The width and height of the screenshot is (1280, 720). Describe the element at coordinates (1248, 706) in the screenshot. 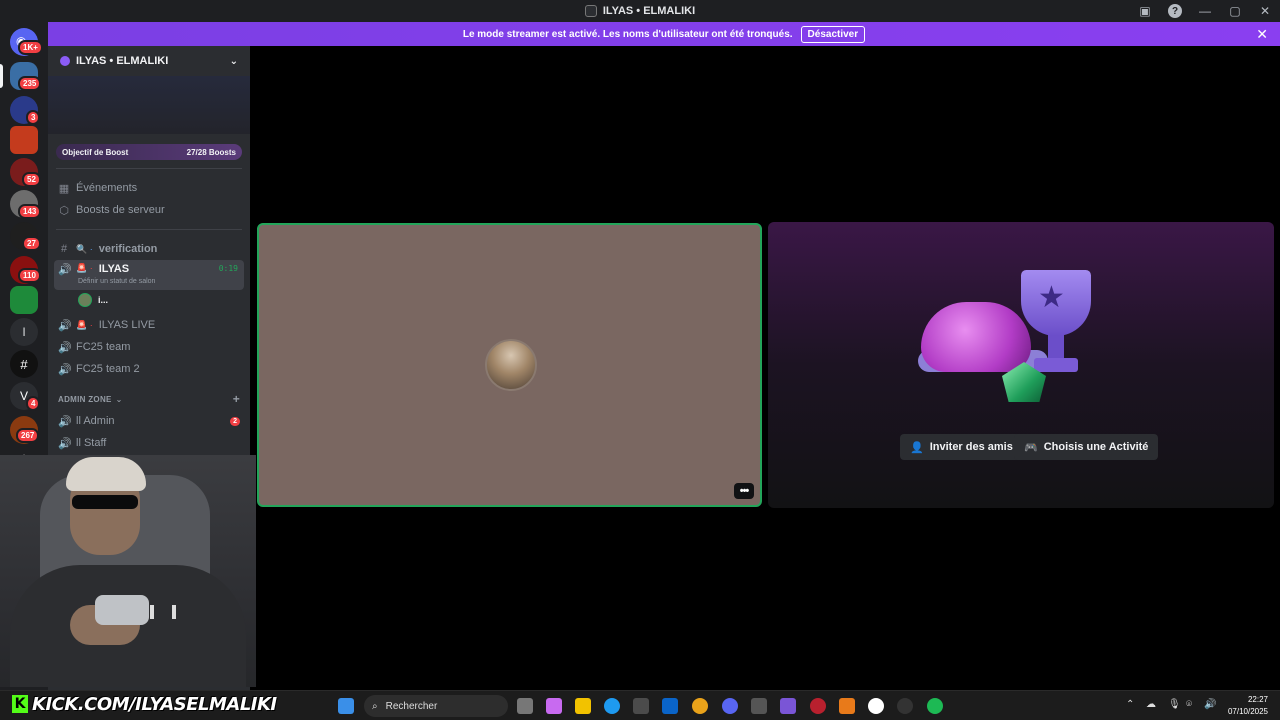

I see `taskbar-clock: 22:27 07/10/2025` at that location.